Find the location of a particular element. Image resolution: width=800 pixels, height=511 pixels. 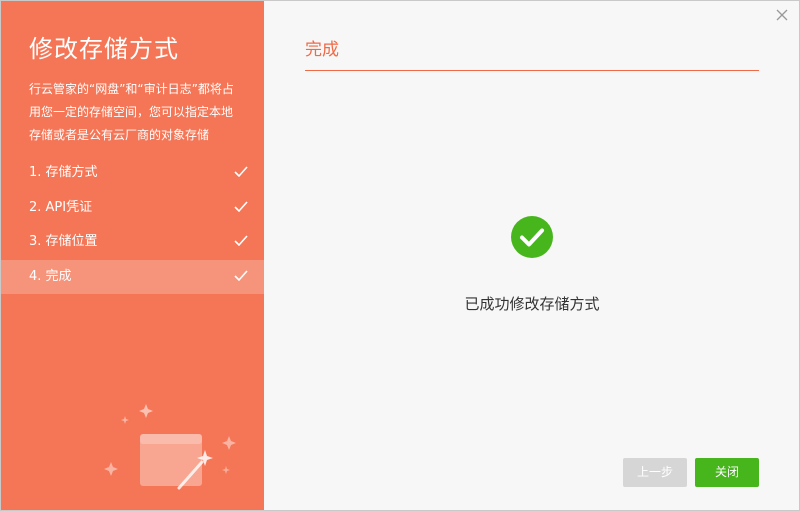

success-check-circle-icon is located at coordinates (532, 237).